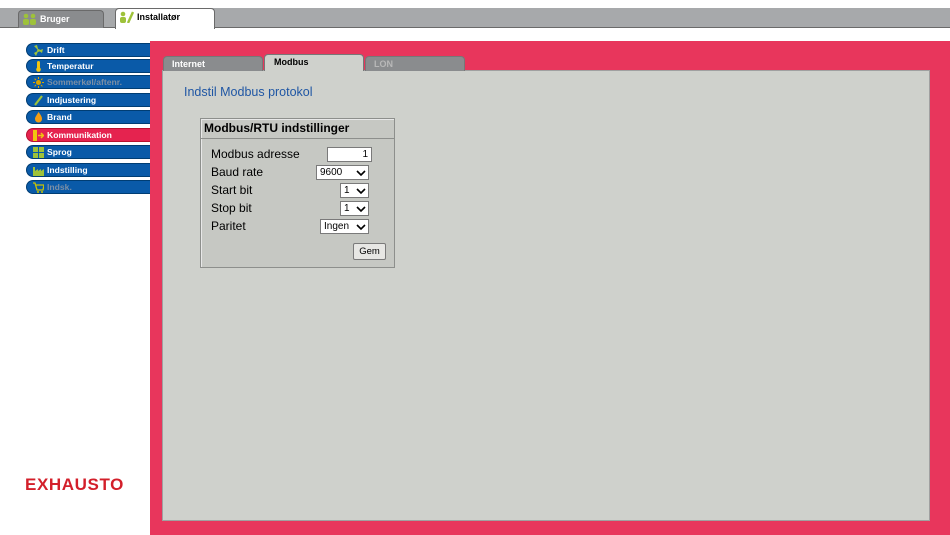 This screenshot has width=950, height=535. I want to click on users-icon, so click(29, 19).